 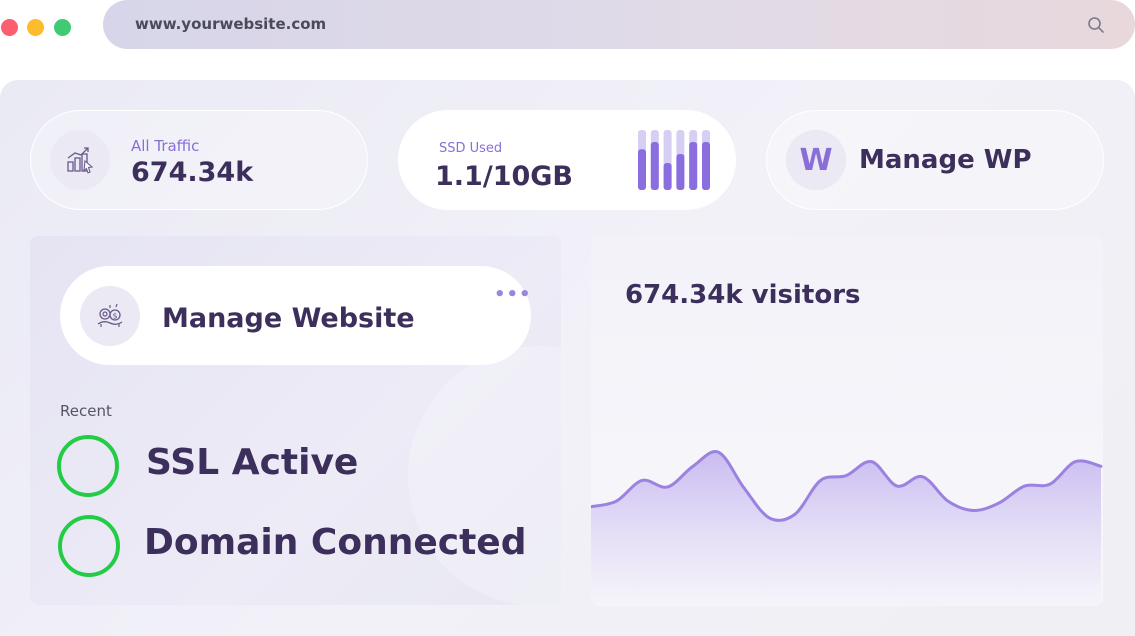 I want to click on more-dots-icon: •••, so click(x=513, y=295).